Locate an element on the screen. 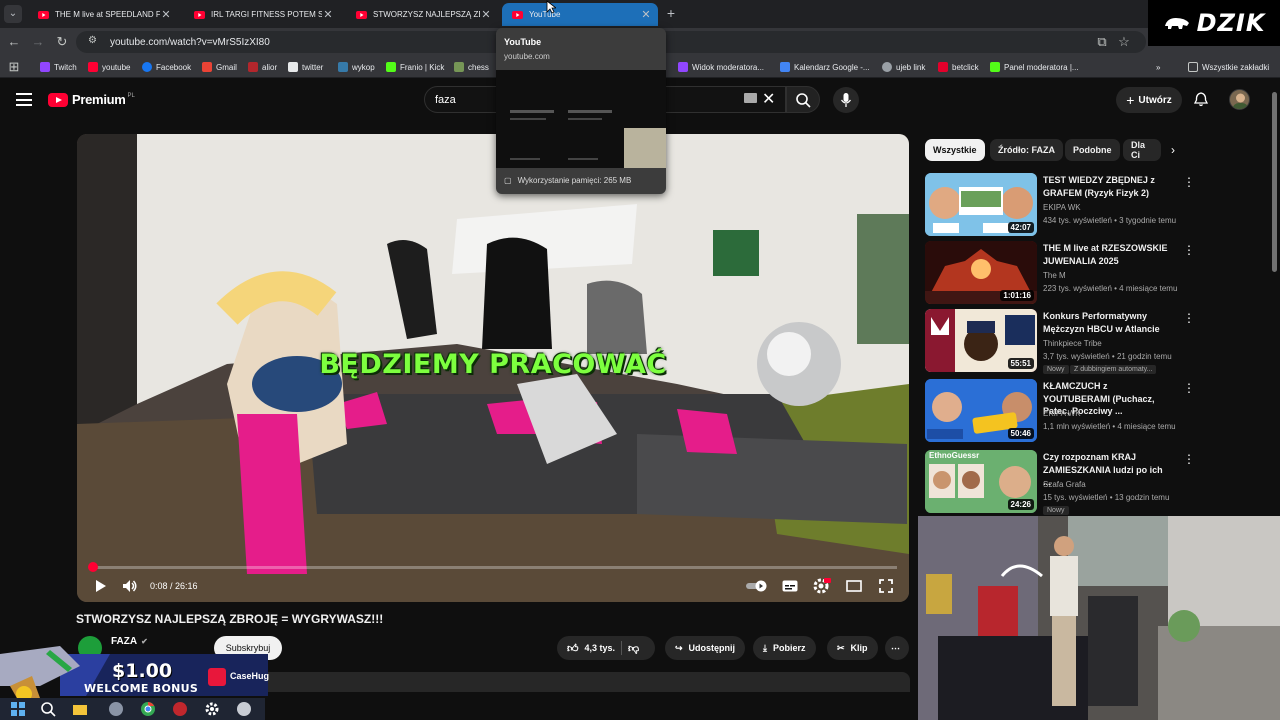  windows-start-icon is located at coordinates (18, 709).